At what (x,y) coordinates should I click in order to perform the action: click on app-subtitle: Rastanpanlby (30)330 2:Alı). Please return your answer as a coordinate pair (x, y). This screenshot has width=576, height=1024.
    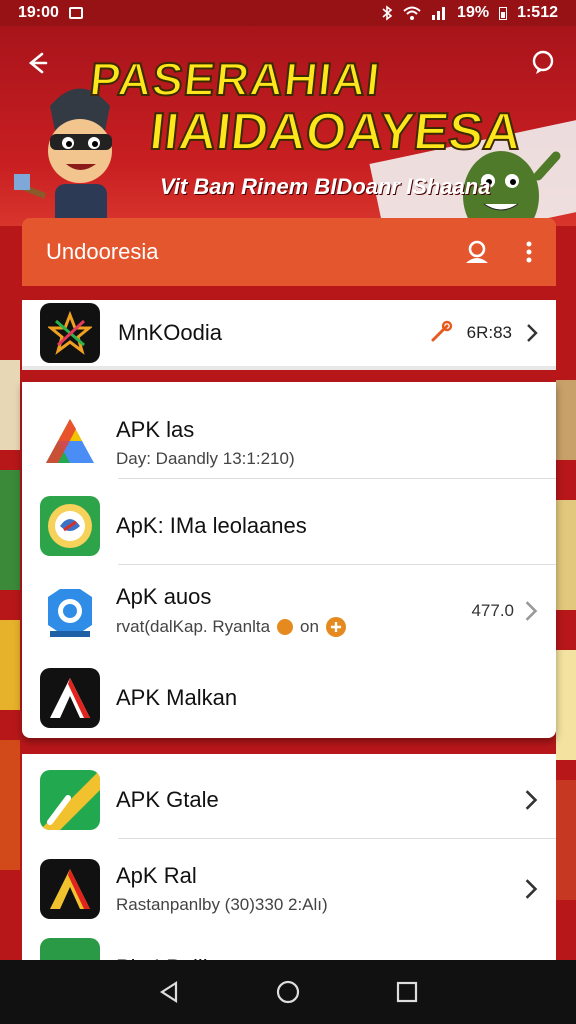
    Looking at the image, I should click on (222, 904).